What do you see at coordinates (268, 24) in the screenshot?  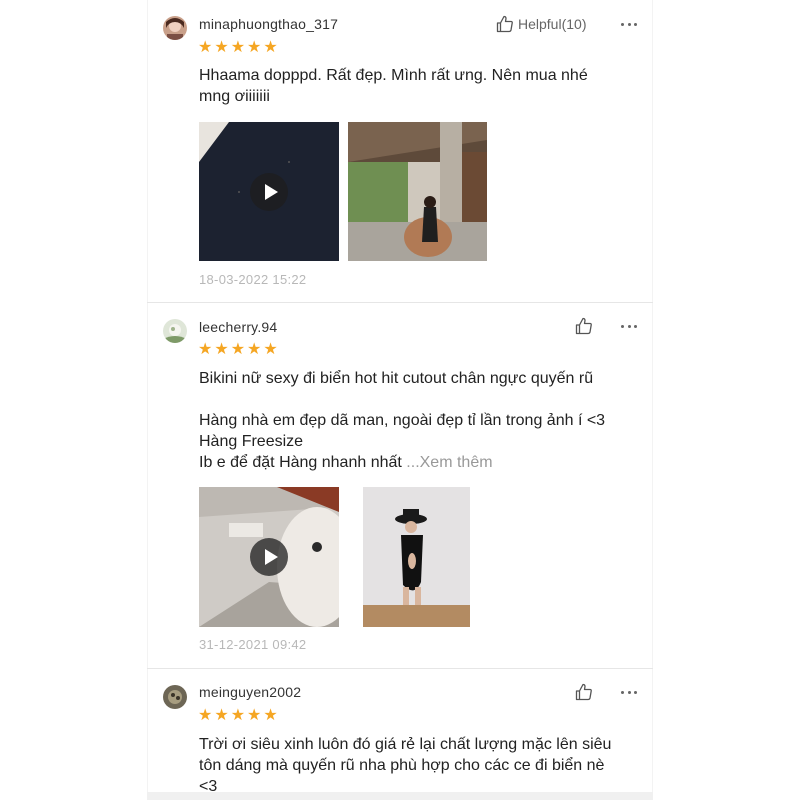 I see `reviewer-username: minaphuongthao_317` at bounding box center [268, 24].